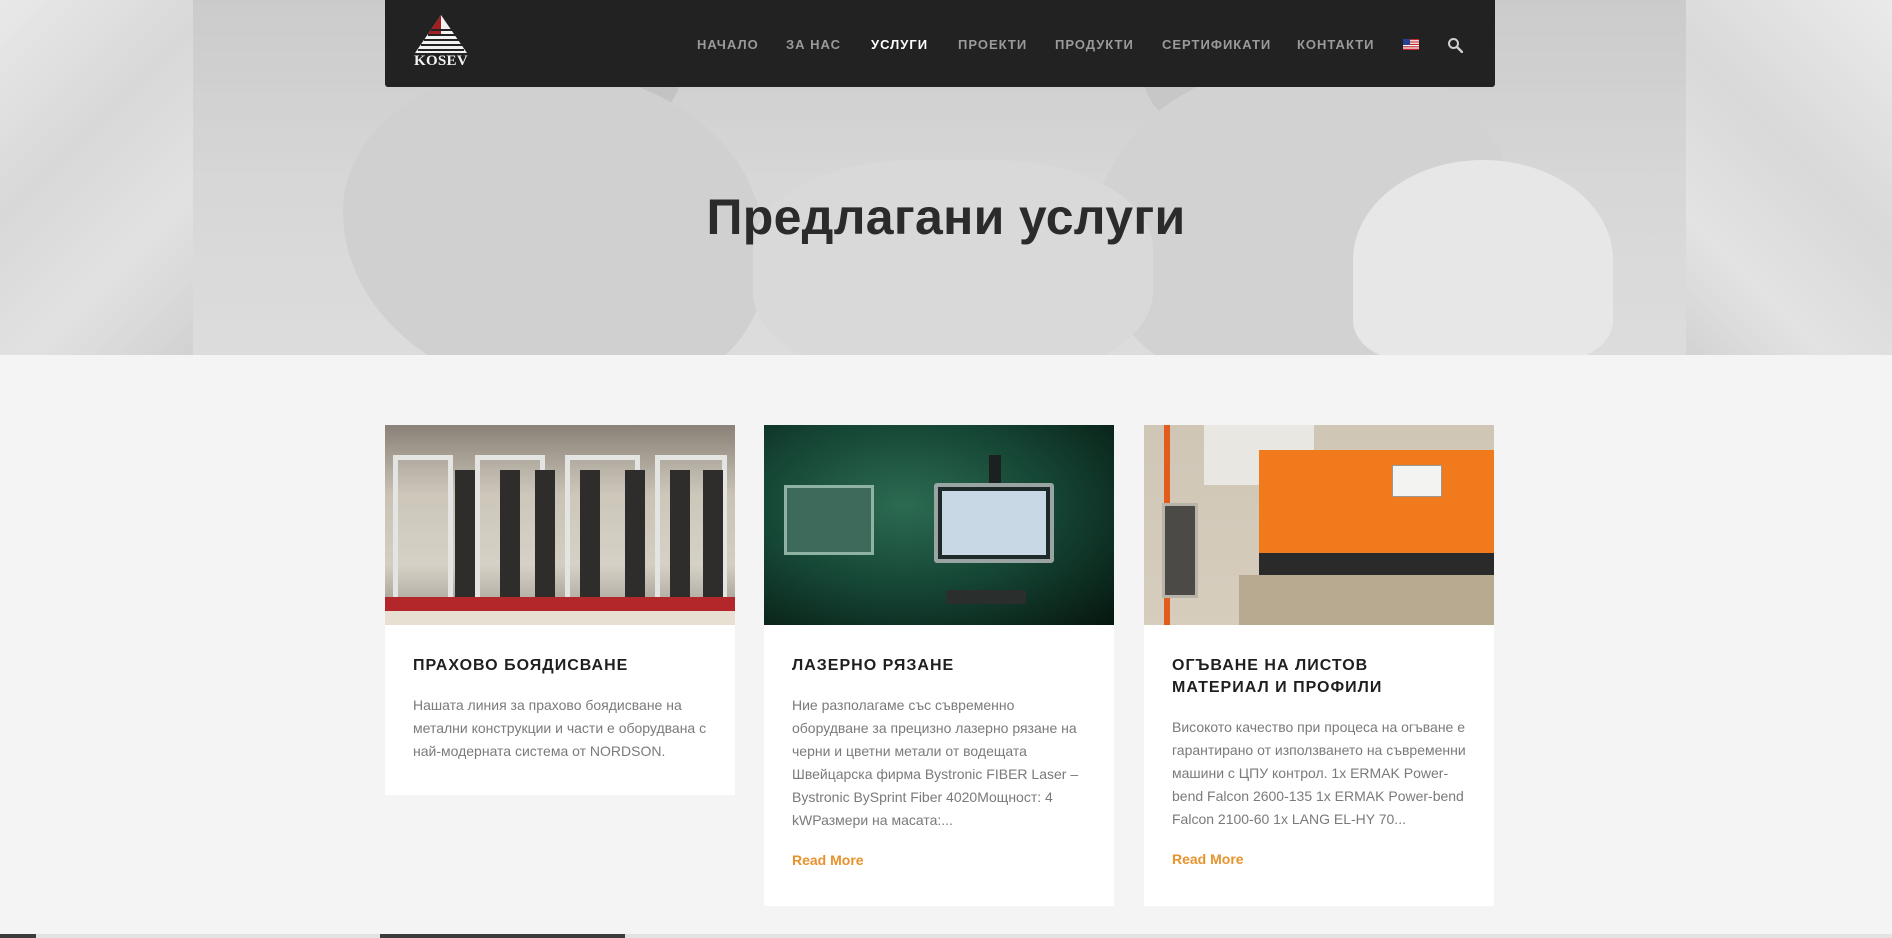  I want to click on service-title: ОГЪВАНЕ НА ЛИСТОВ МАТЕРИАЛ И ПРОФИЛИ, so click(1319, 677).